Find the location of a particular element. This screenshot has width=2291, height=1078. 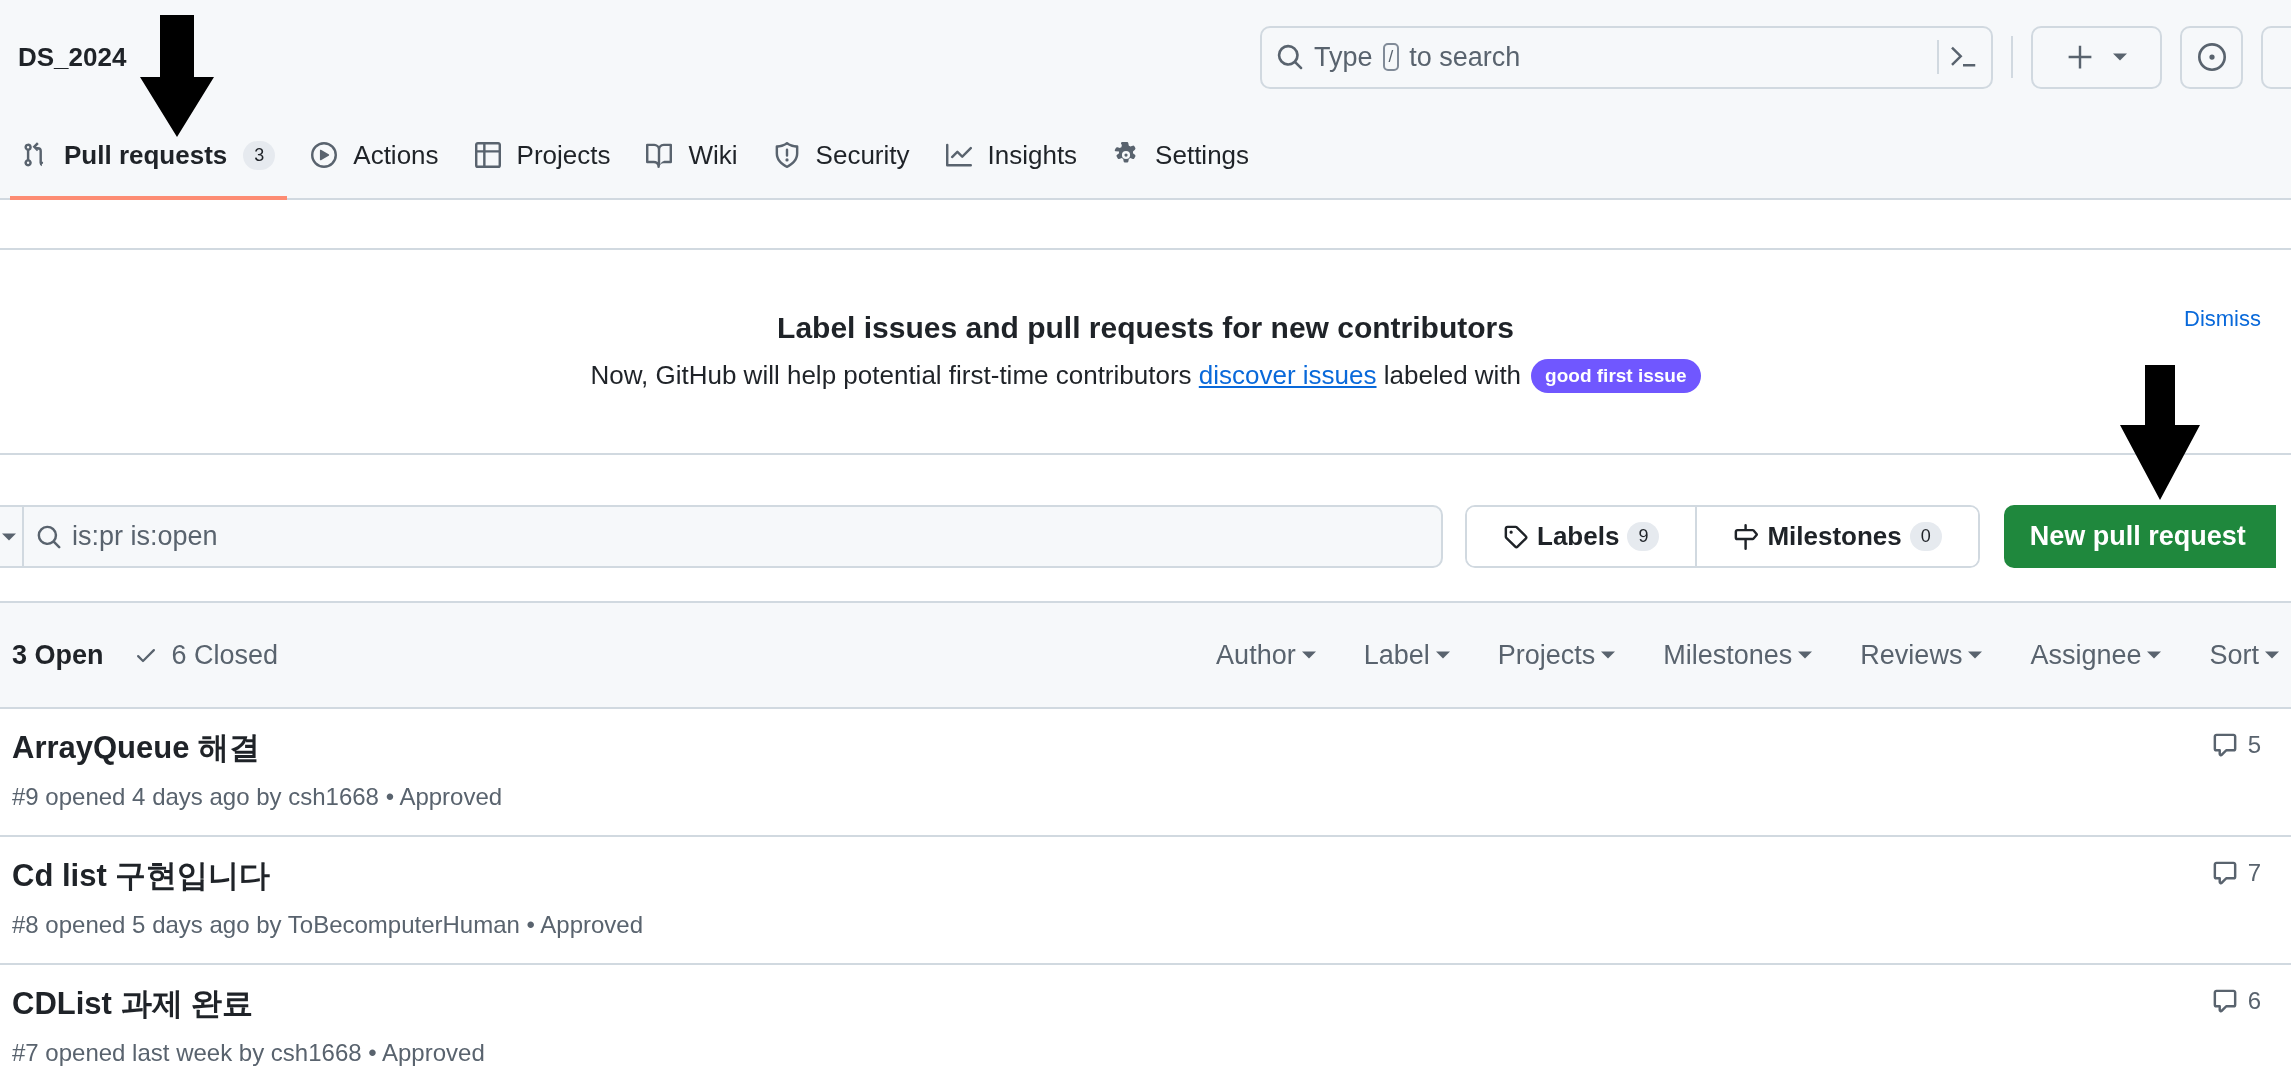

play-icon is located at coordinates (324, 155).